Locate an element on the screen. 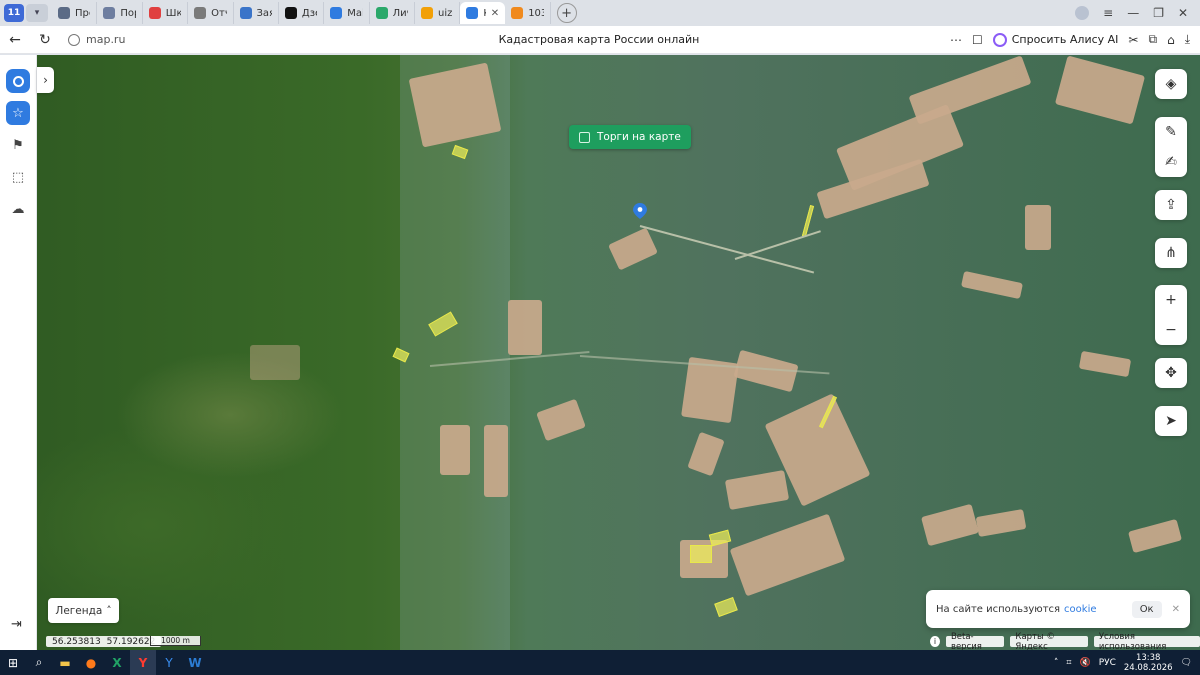 The width and height of the screenshot is (1200, 675). alice-icon is located at coordinates (999, 39).